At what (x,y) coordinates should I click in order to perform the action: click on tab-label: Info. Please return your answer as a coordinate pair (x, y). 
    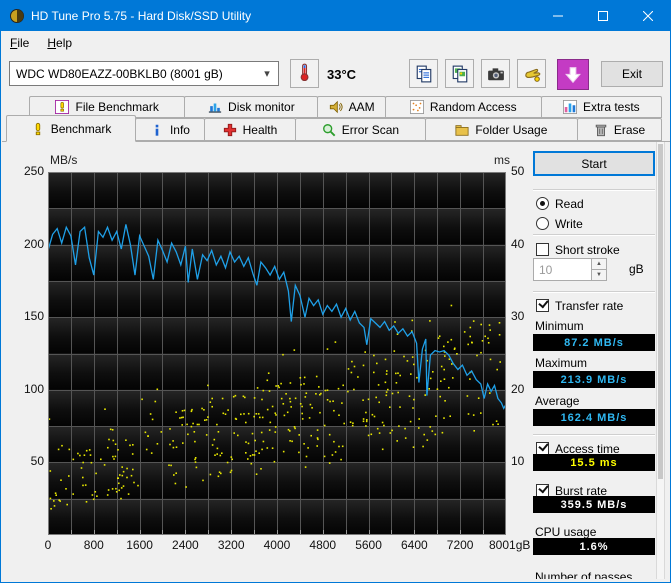
    Looking at the image, I should click on (179, 129).